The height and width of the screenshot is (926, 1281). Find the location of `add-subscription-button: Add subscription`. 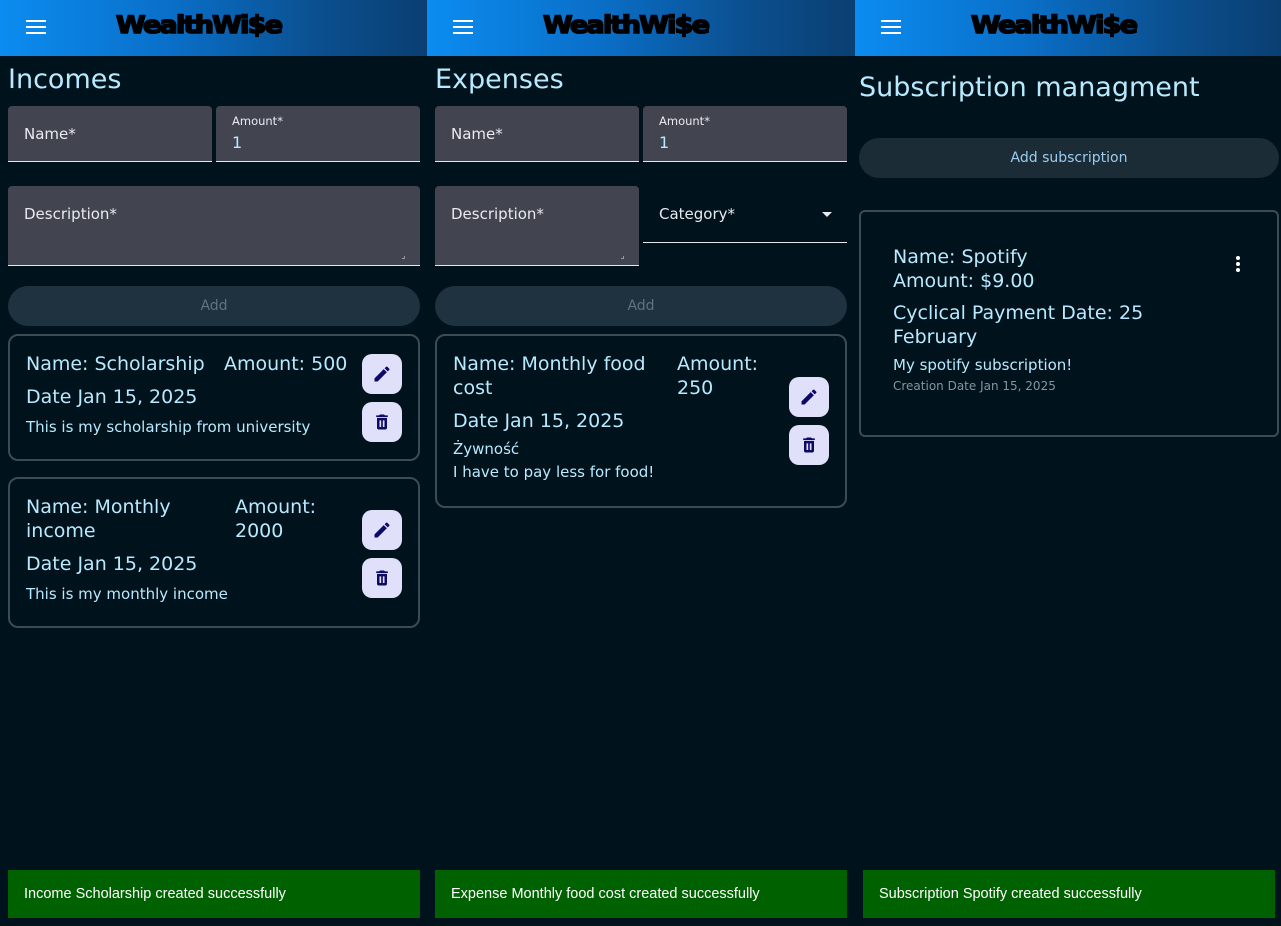

add-subscription-button: Add subscription is located at coordinates (1069, 158).